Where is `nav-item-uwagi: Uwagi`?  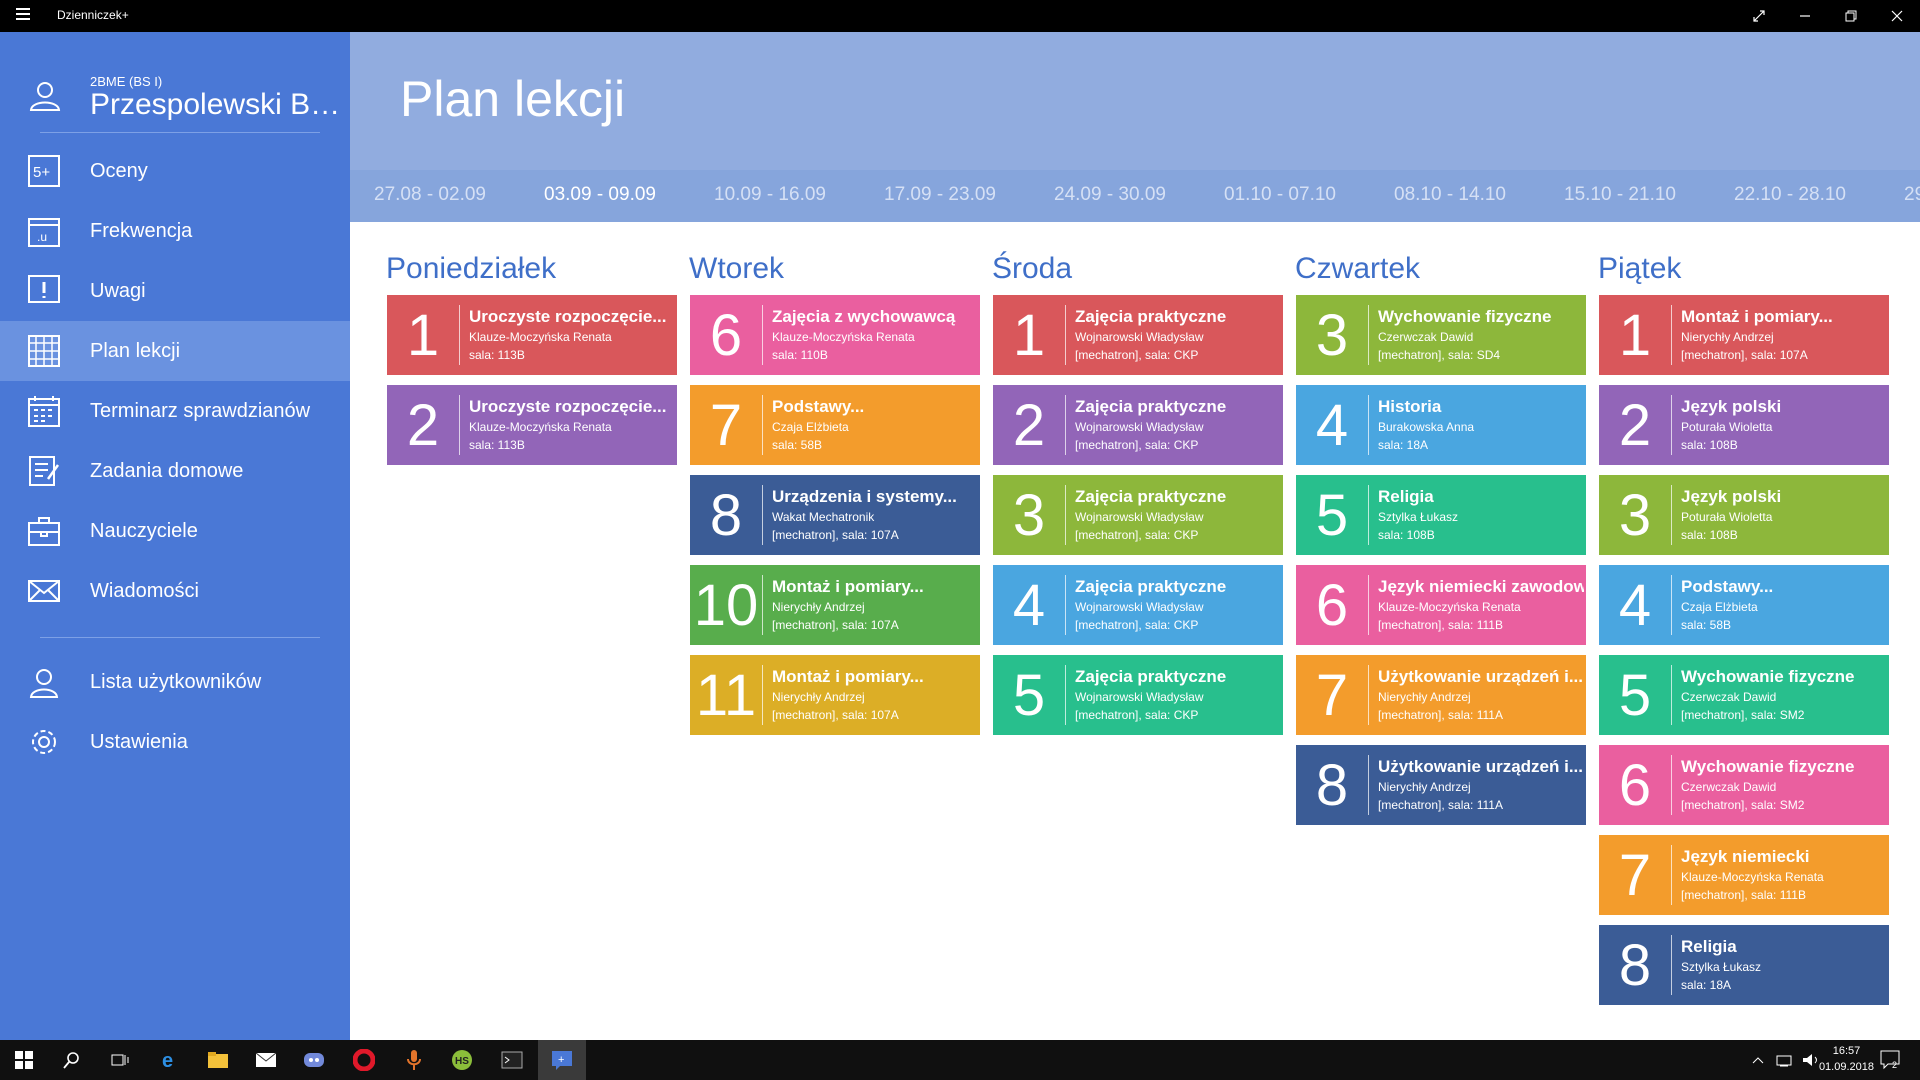 nav-item-uwagi: Uwagi is located at coordinates (175, 291).